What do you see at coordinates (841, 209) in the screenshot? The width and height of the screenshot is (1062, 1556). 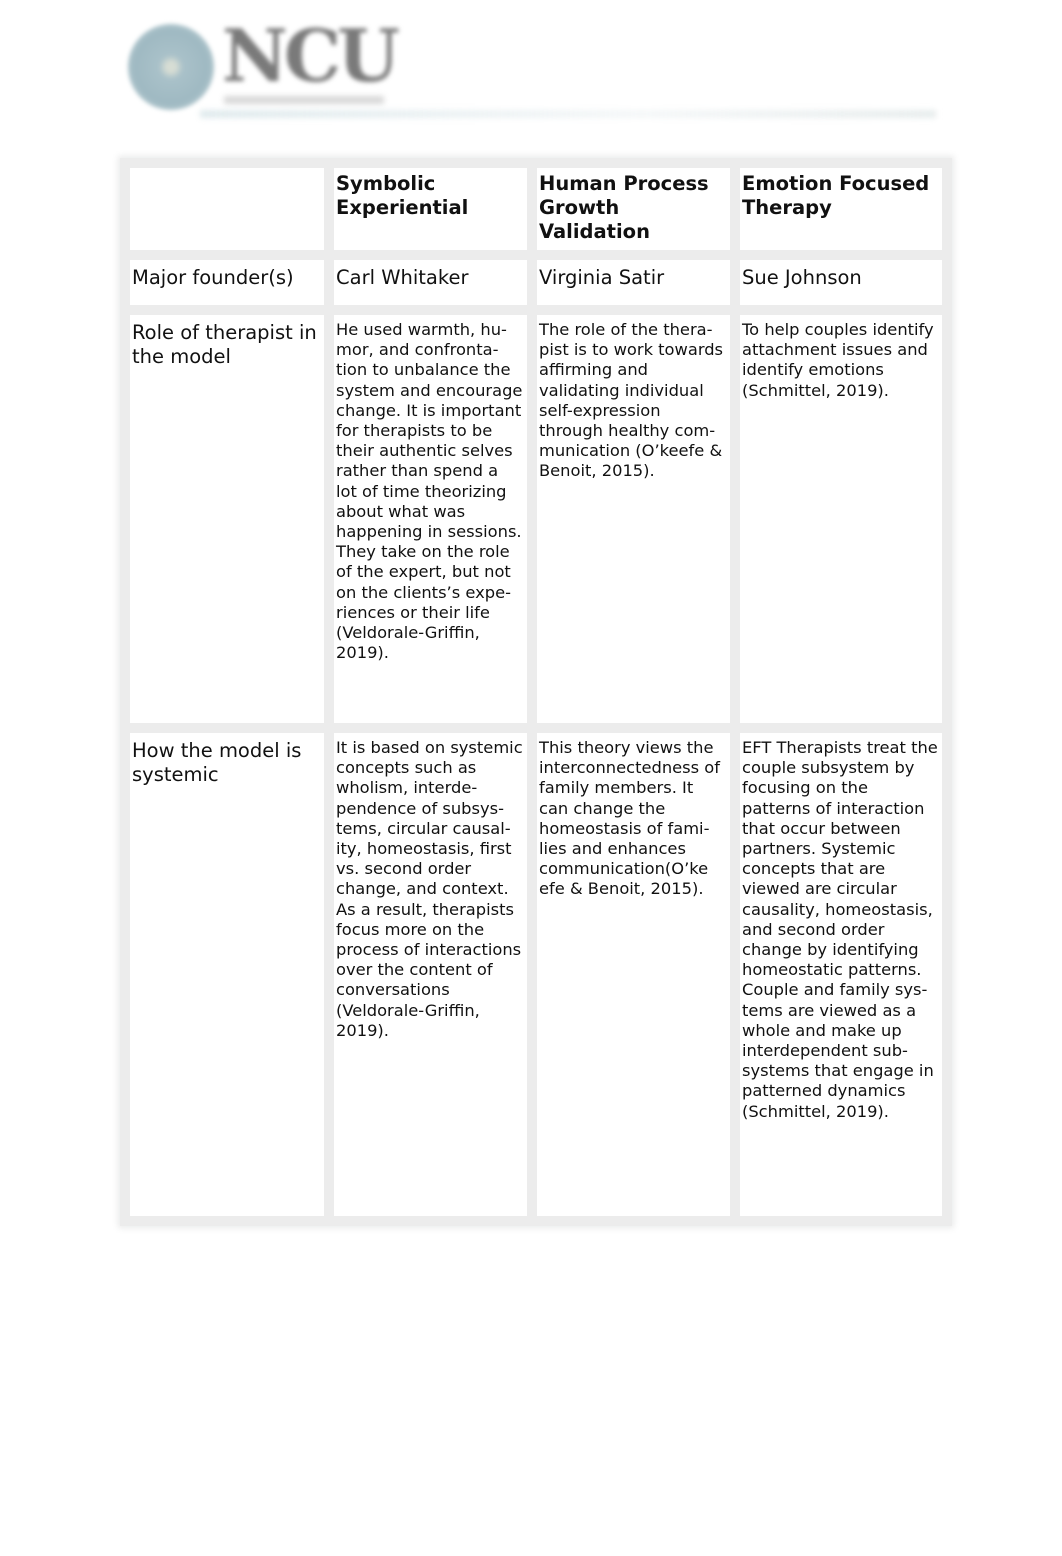 I see `column-header-emotion-focused-therapy: Emotion Focused Therapy` at bounding box center [841, 209].